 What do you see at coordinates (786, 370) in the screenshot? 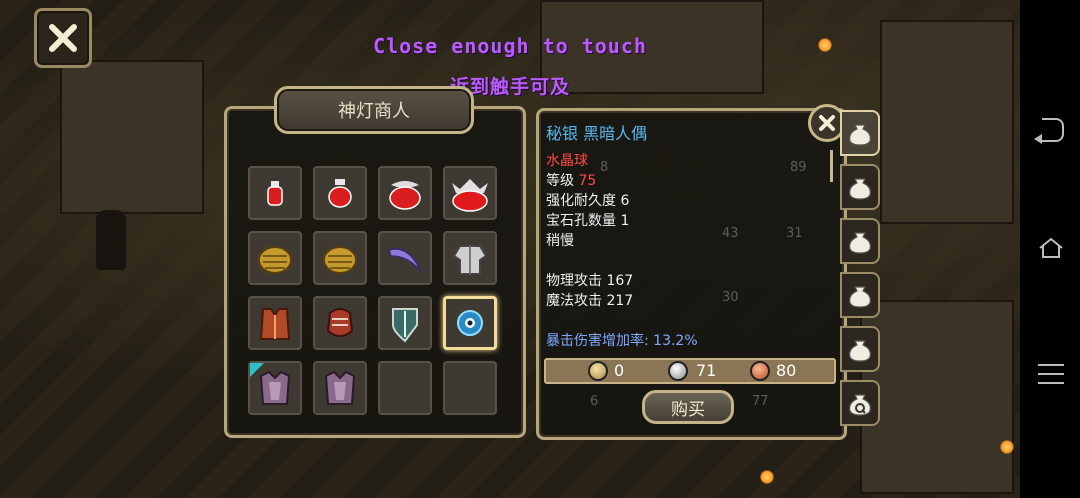
I see `copper-price: 80` at bounding box center [786, 370].